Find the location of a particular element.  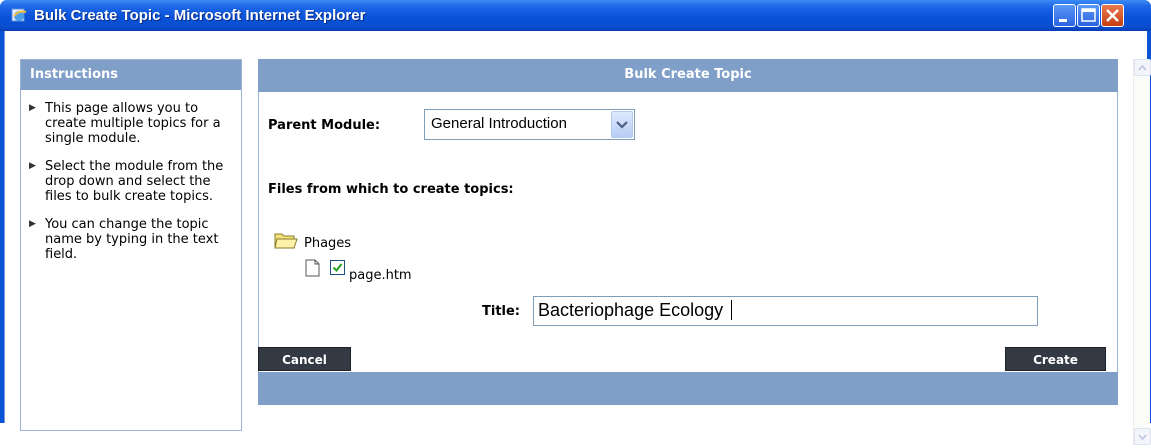

checkmark-icon is located at coordinates (337, 268).